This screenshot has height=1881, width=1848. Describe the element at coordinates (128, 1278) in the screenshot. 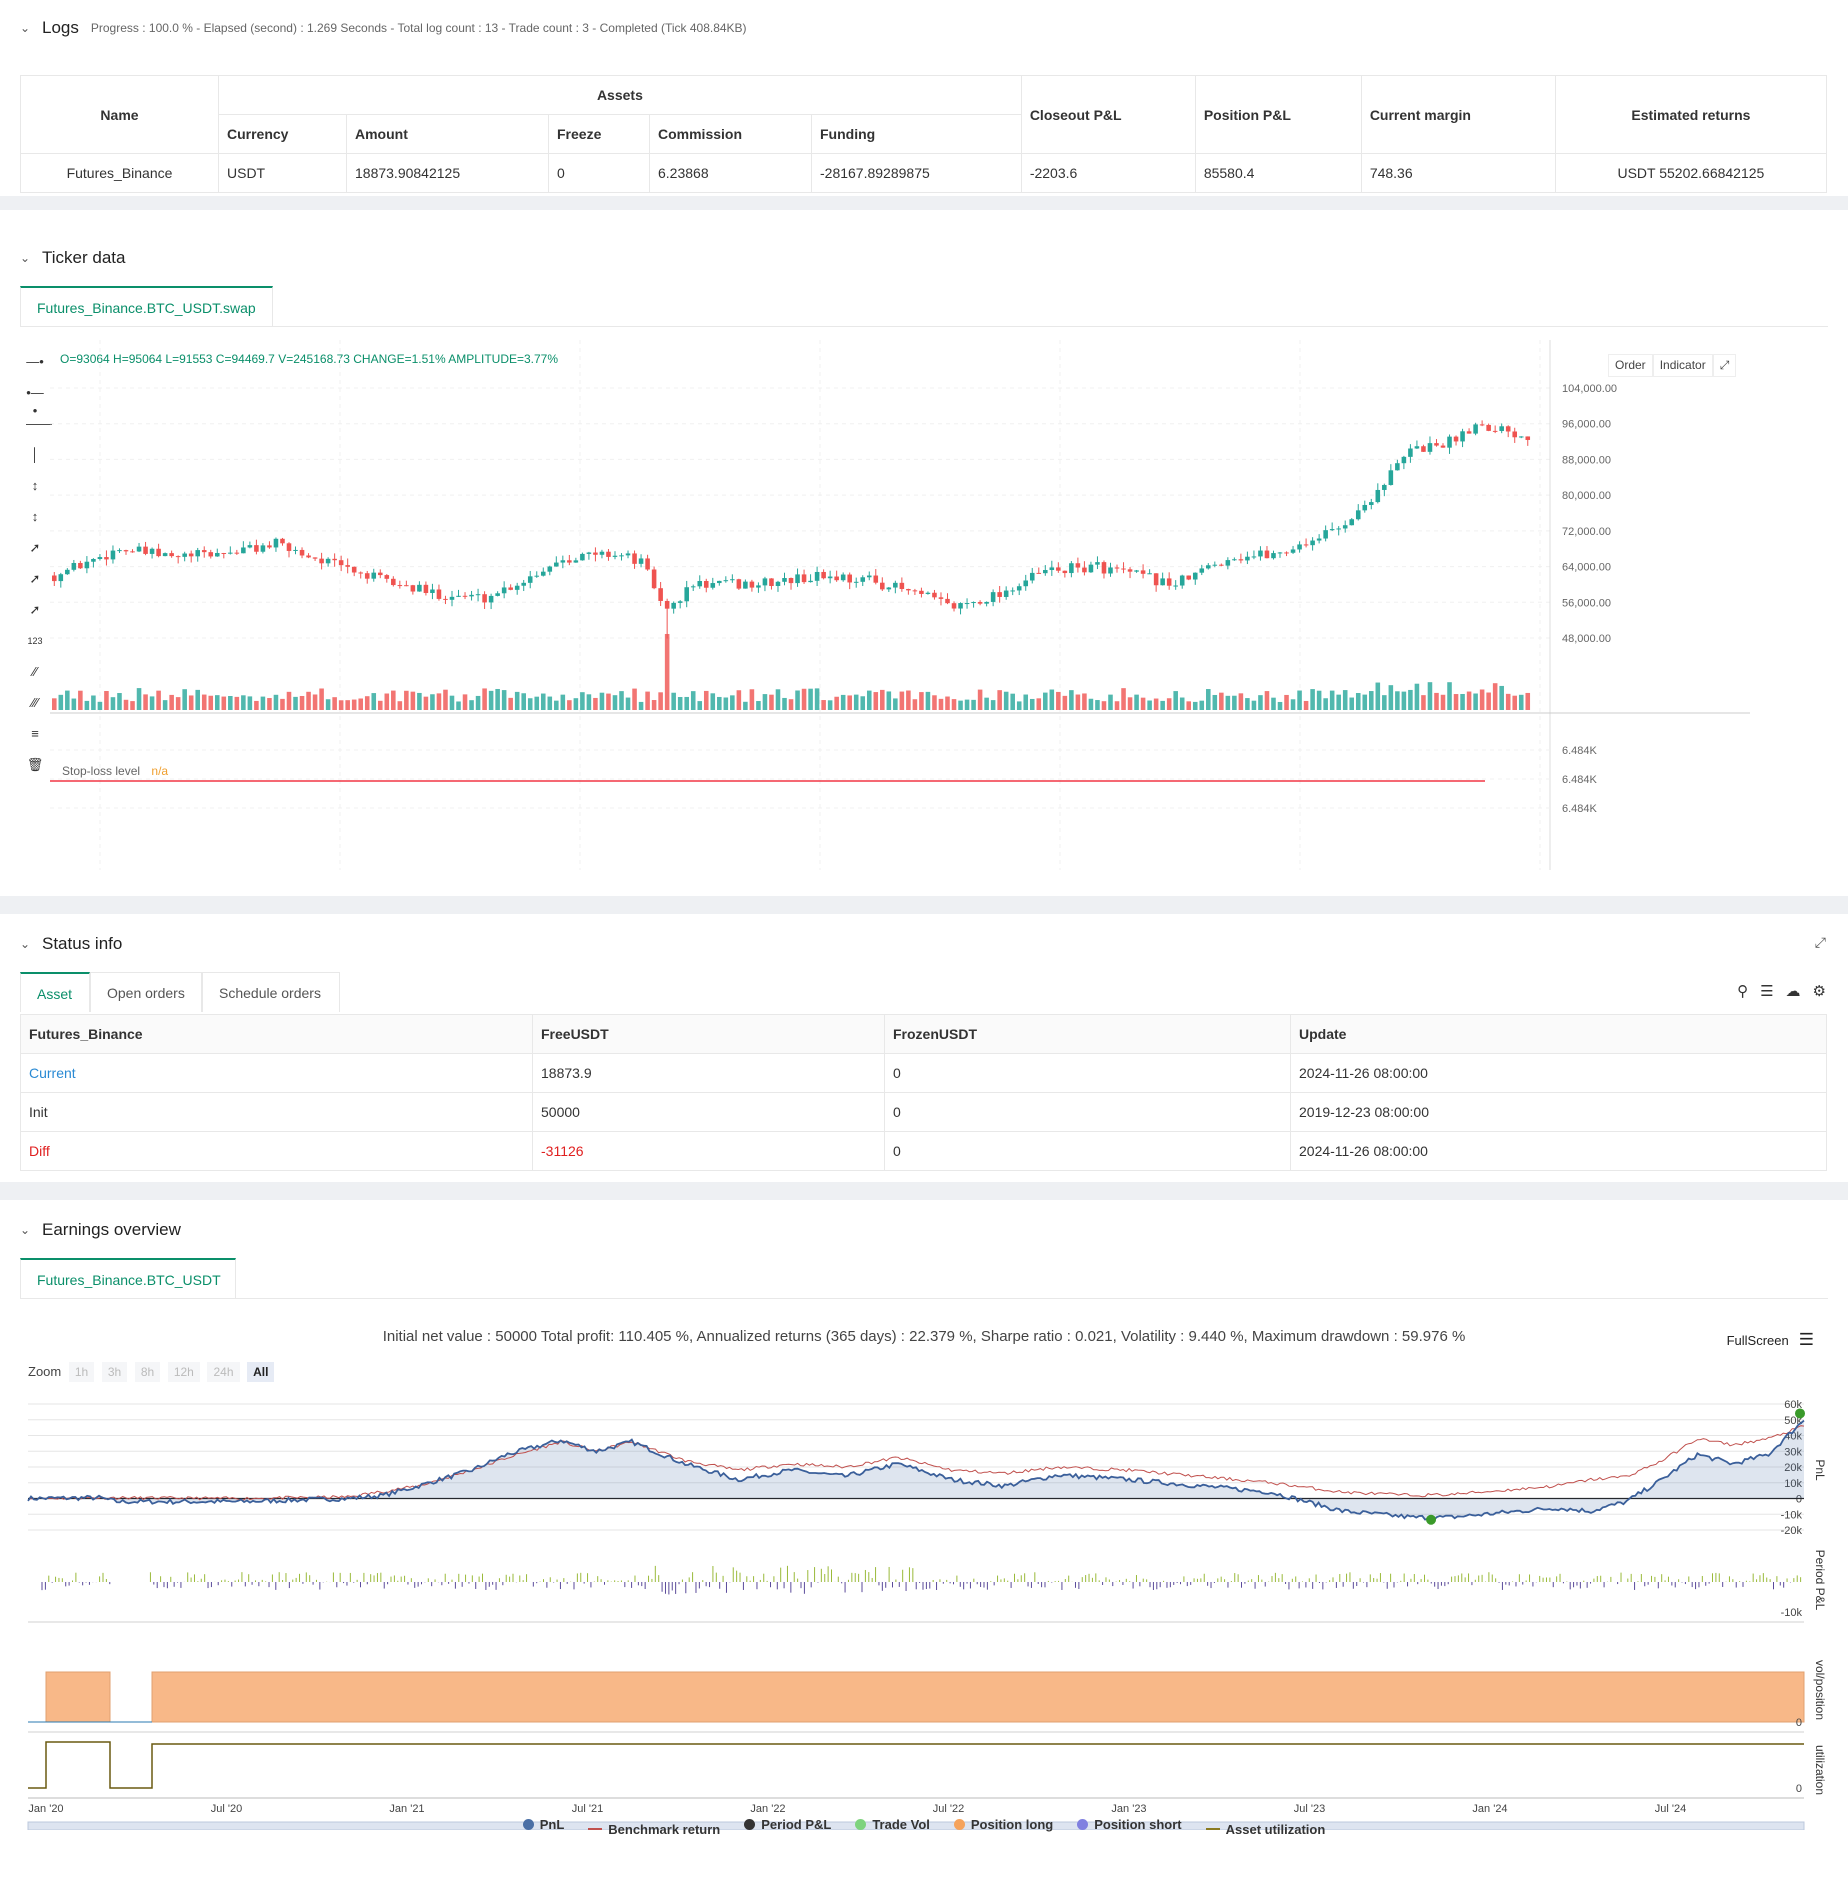

I see `tab-btc-usdt: Futures_Binance.BTC_USDT` at that location.